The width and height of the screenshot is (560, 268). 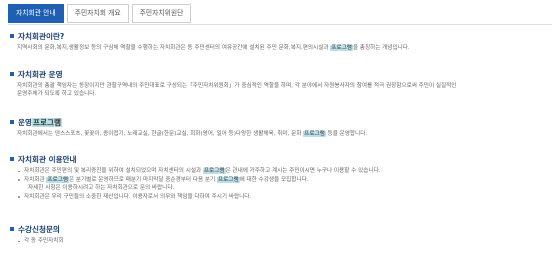 I want to click on tab-community-hall-guide: 자치회관 안내, so click(x=36, y=13).